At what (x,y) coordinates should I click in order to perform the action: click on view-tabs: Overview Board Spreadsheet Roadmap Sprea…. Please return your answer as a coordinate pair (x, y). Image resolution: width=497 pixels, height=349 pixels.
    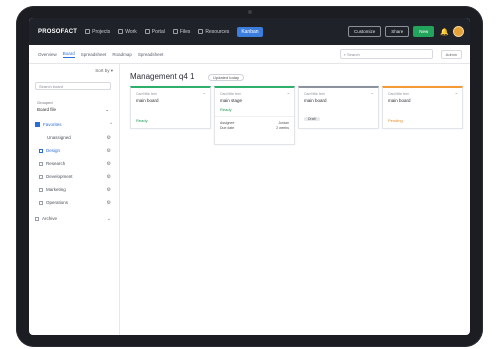
    Looking at the image, I should click on (249, 54).